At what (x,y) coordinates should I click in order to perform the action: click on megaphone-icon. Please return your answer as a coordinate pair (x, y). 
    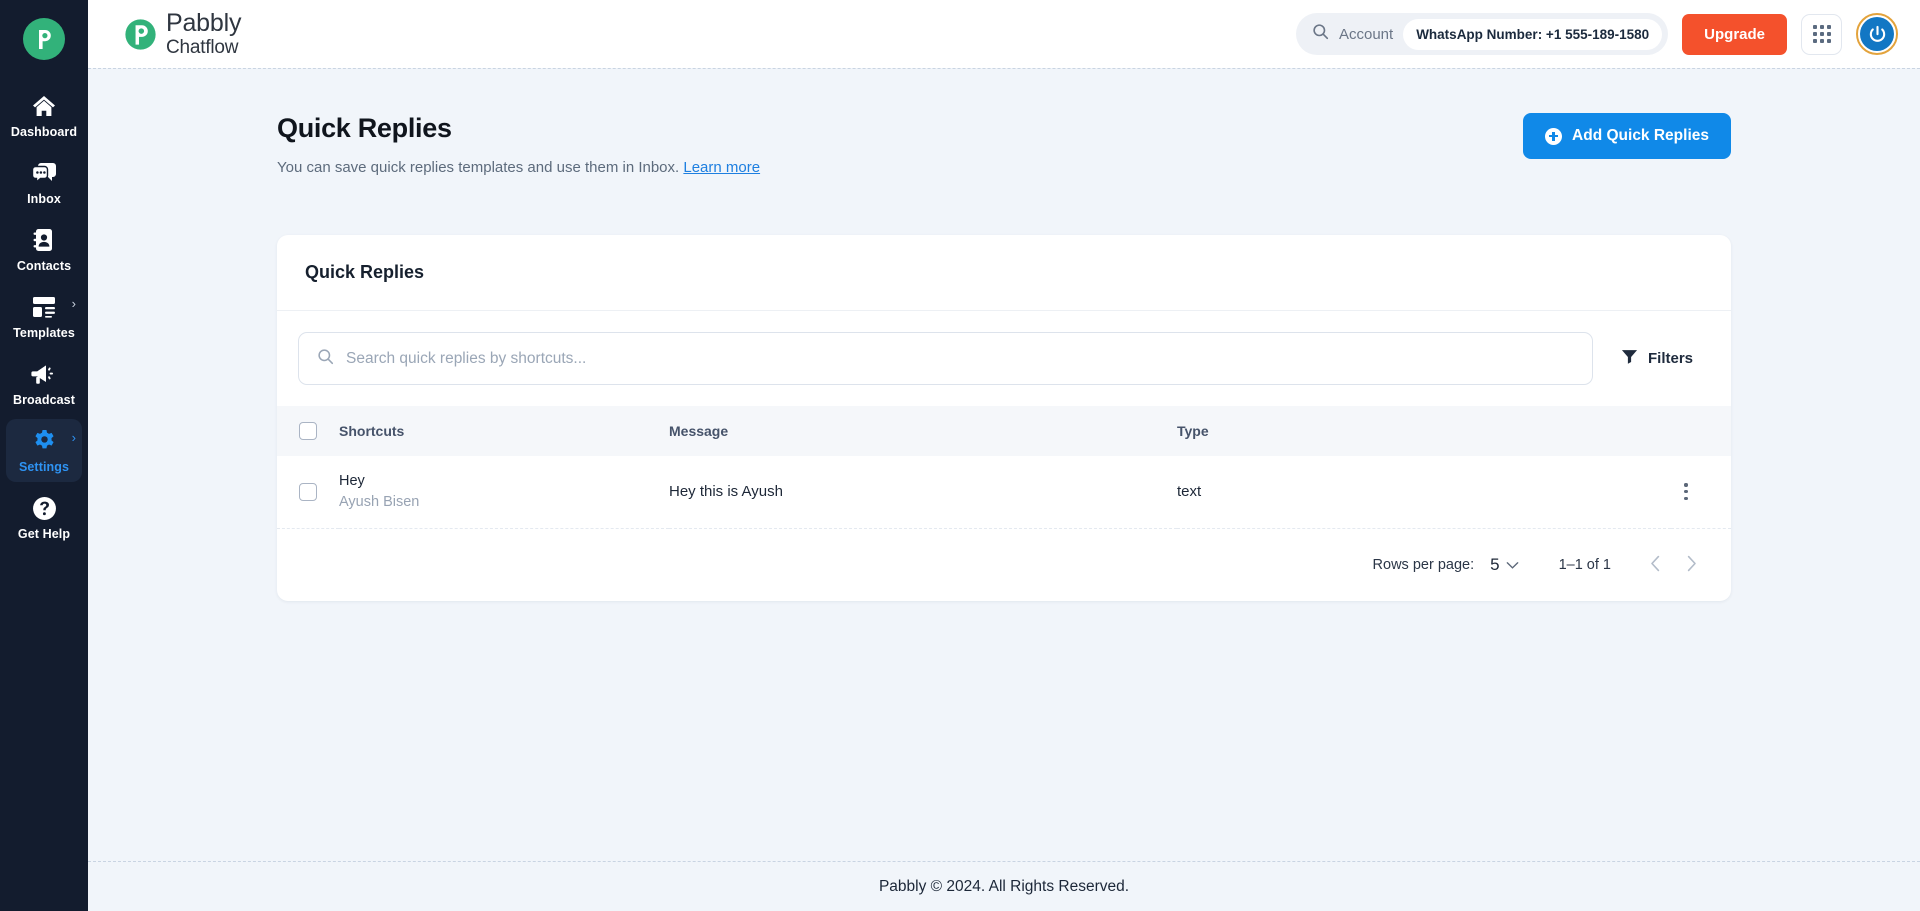
    Looking at the image, I should click on (44, 374).